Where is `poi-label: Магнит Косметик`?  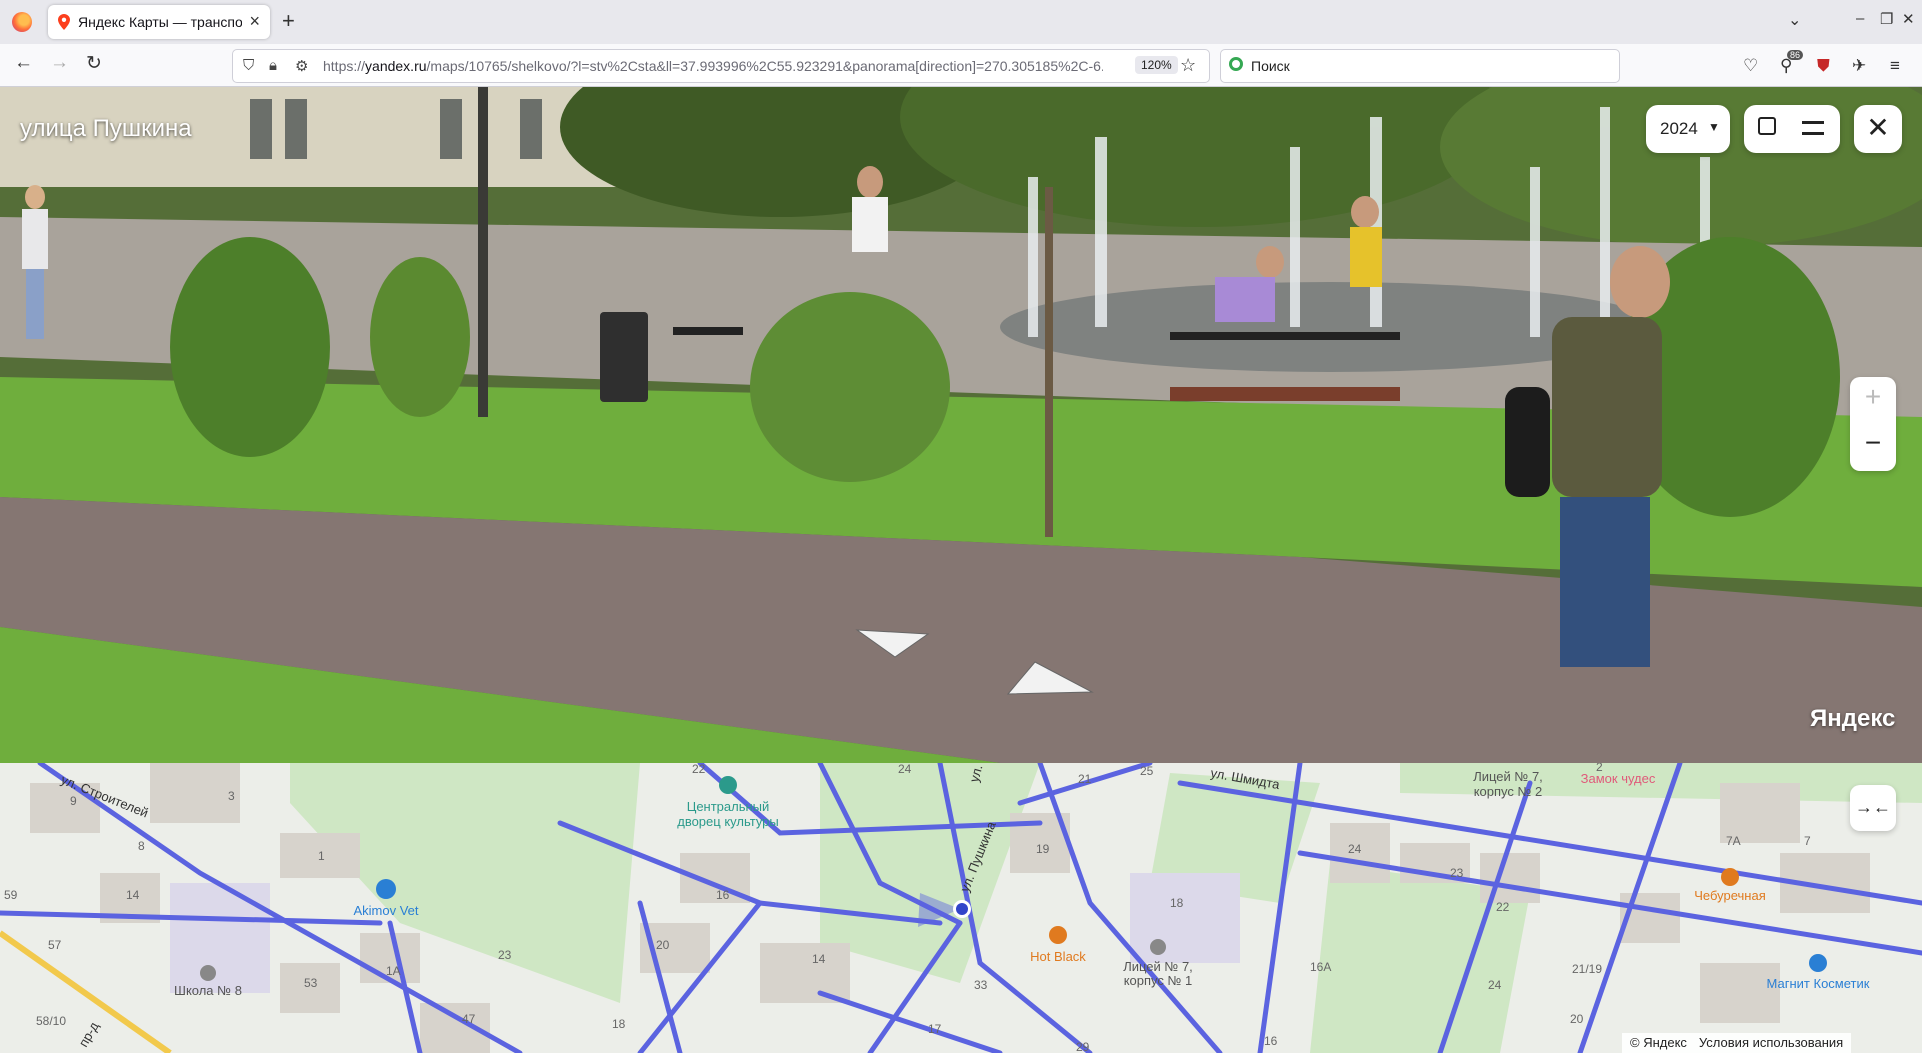
poi-label: Магнит Косметик is located at coordinates (1818, 983).